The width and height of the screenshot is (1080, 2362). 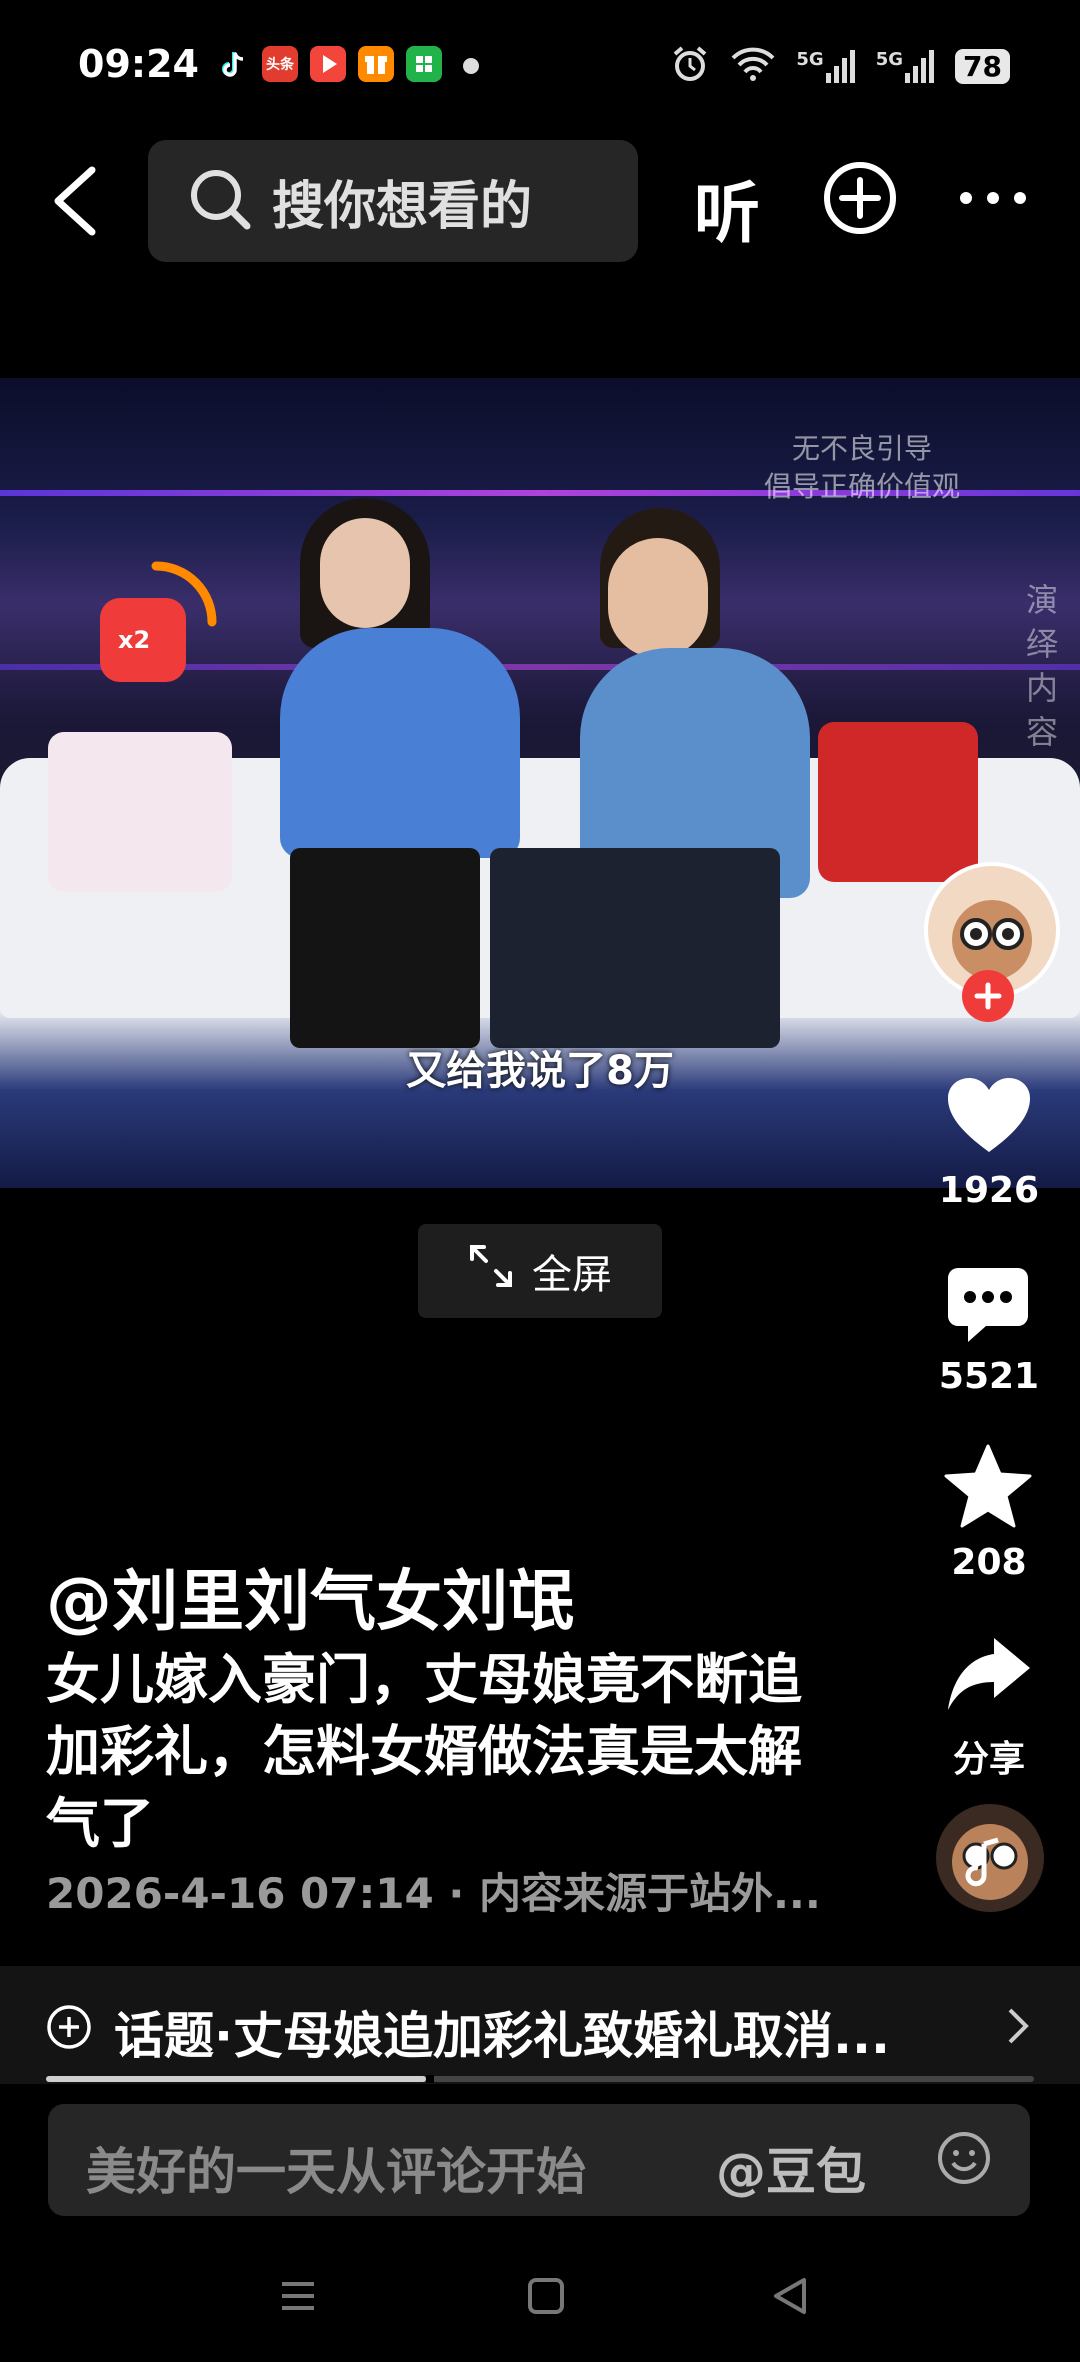 I want to click on pillow-right, so click(x=898, y=802).